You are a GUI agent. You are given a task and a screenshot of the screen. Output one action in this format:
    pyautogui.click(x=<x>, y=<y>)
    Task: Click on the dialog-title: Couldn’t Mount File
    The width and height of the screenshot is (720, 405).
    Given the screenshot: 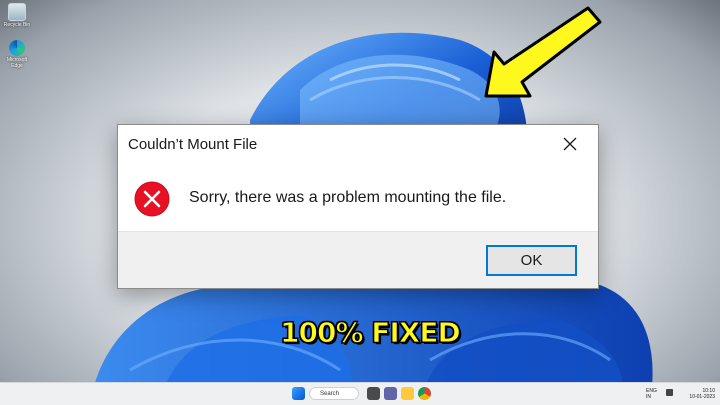 What is the action you would take?
    pyautogui.click(x=193, y=144)
    